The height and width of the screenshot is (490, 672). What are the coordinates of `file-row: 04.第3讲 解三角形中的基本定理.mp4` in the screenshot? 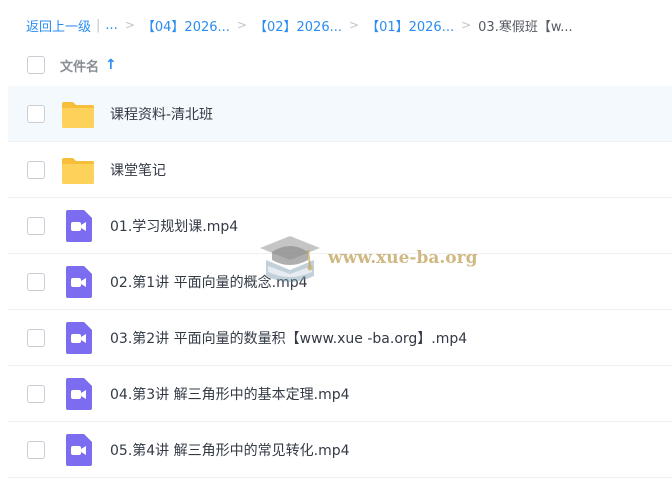 It's located at (340, 394).